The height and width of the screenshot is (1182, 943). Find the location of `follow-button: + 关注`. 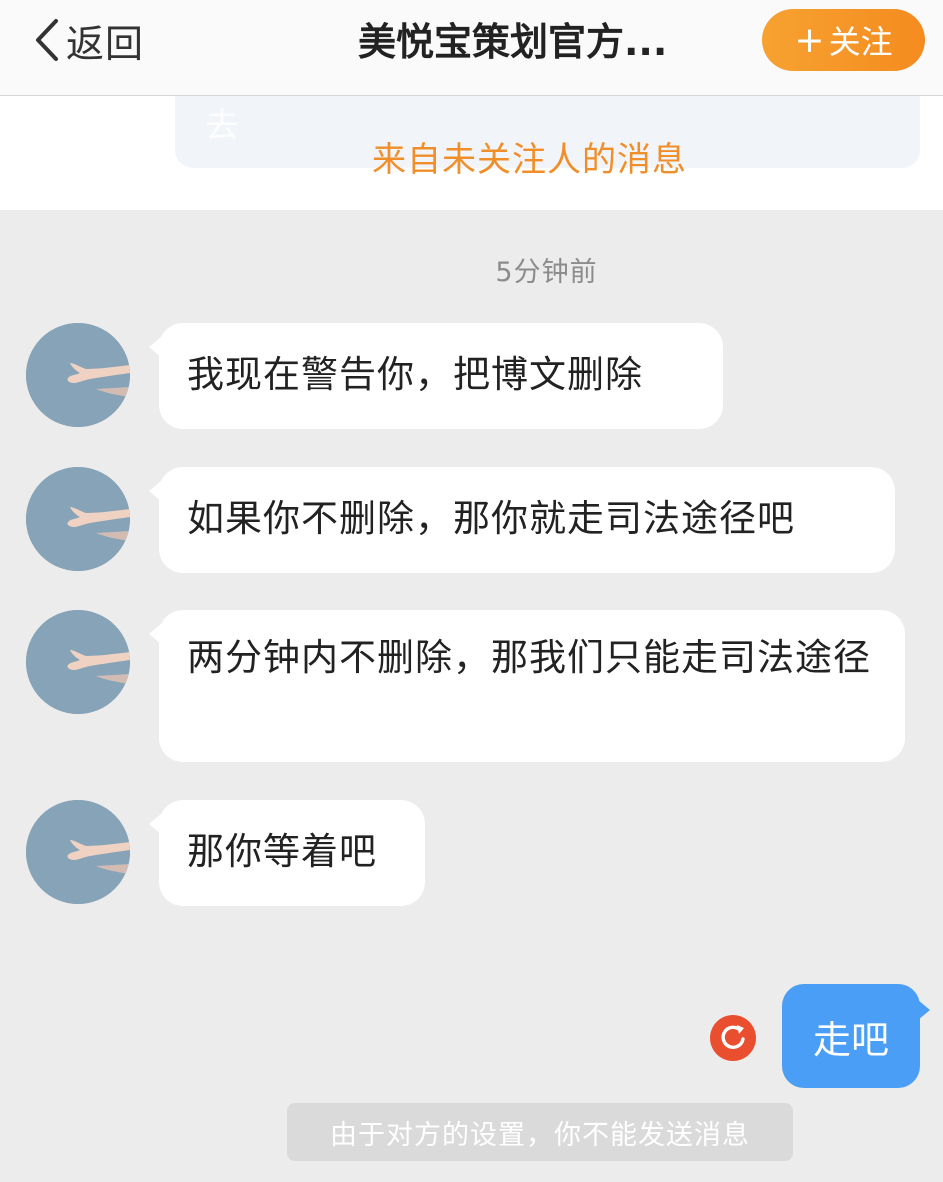

follow-button: + 关注 is located at coordinates (843, 40).